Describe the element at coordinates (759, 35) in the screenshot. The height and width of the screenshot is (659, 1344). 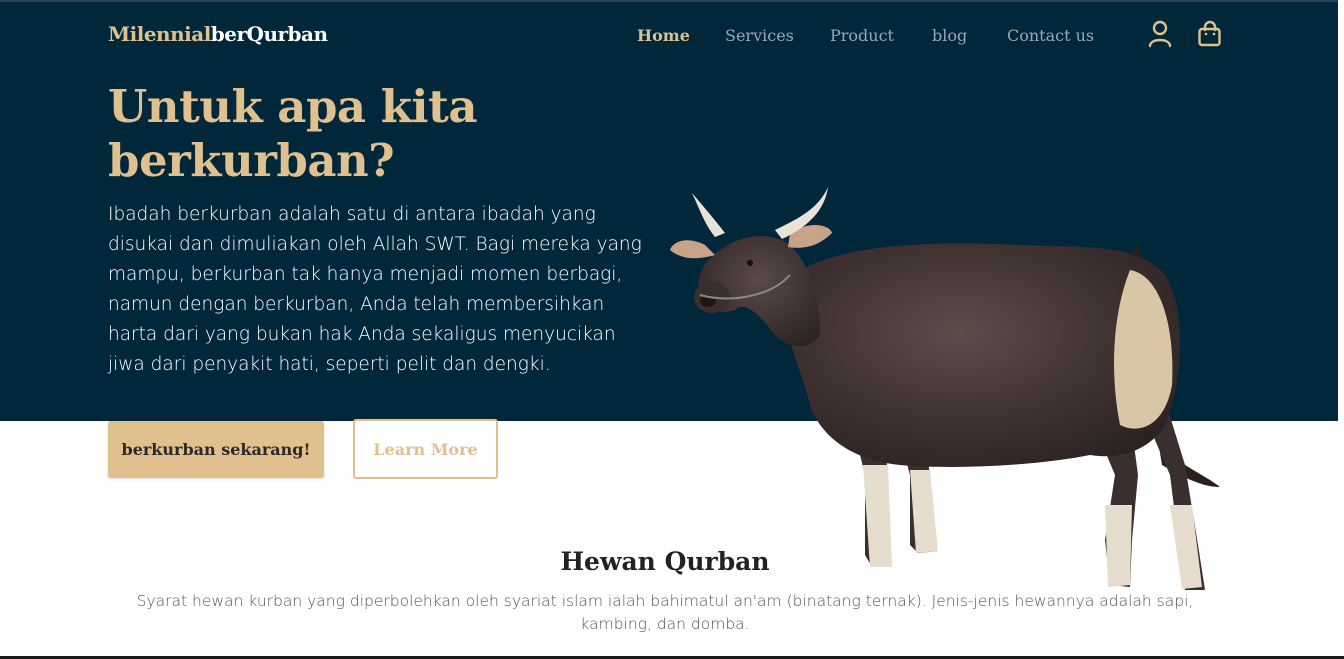
I see `nav-services: Services` at that location.